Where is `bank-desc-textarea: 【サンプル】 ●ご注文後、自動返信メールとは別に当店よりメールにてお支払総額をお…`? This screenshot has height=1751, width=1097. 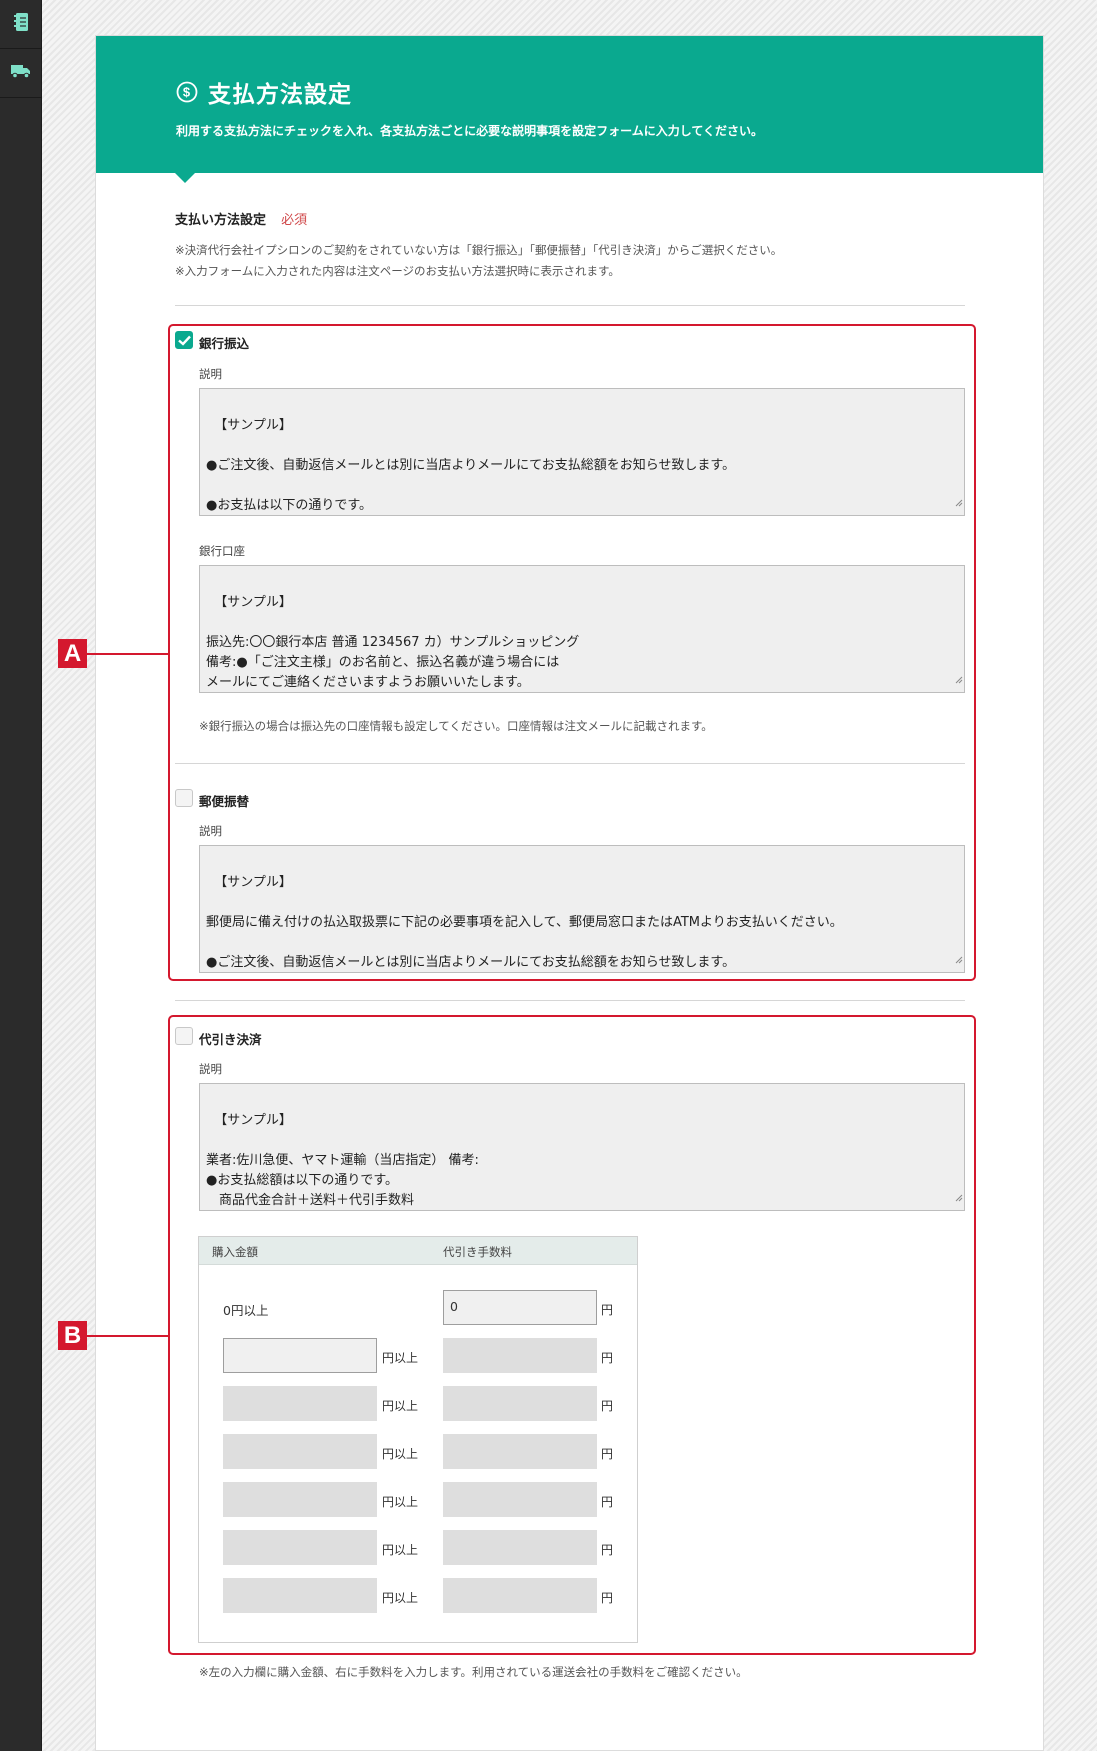
bank-desc-textarea: 【サンプル】 ●ご注文後、自動返信メールとは別に当店よりメールにてお支払総額をお… is located at coordinates (582, 452).